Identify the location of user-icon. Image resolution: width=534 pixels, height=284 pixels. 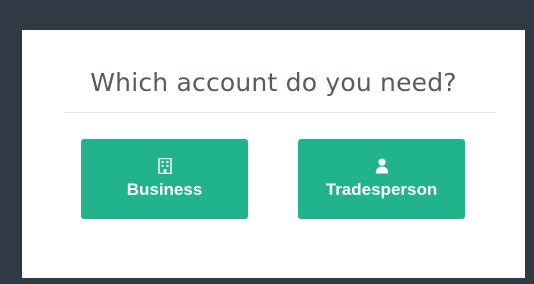
(381, 166).